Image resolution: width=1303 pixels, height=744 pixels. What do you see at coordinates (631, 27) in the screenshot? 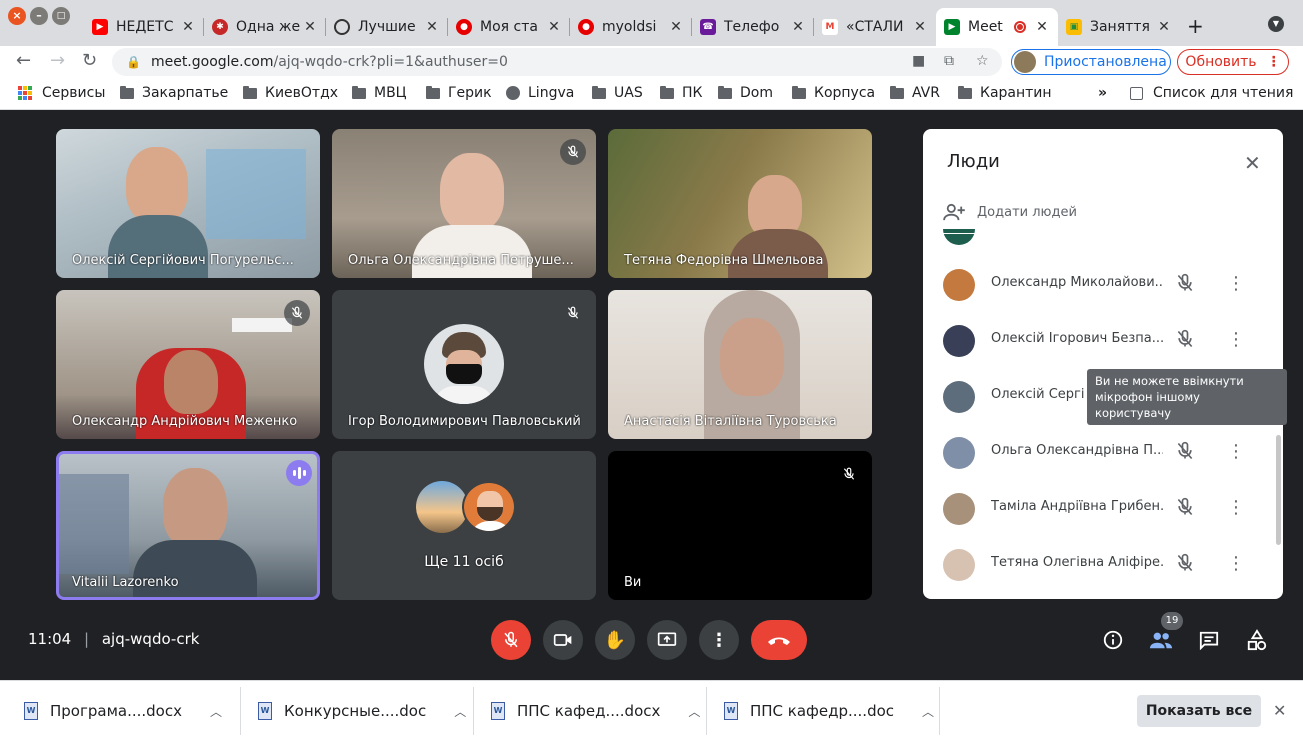
I see `browser-tab-5: ● myoldsi ✕` at bounding box center [631, 27].